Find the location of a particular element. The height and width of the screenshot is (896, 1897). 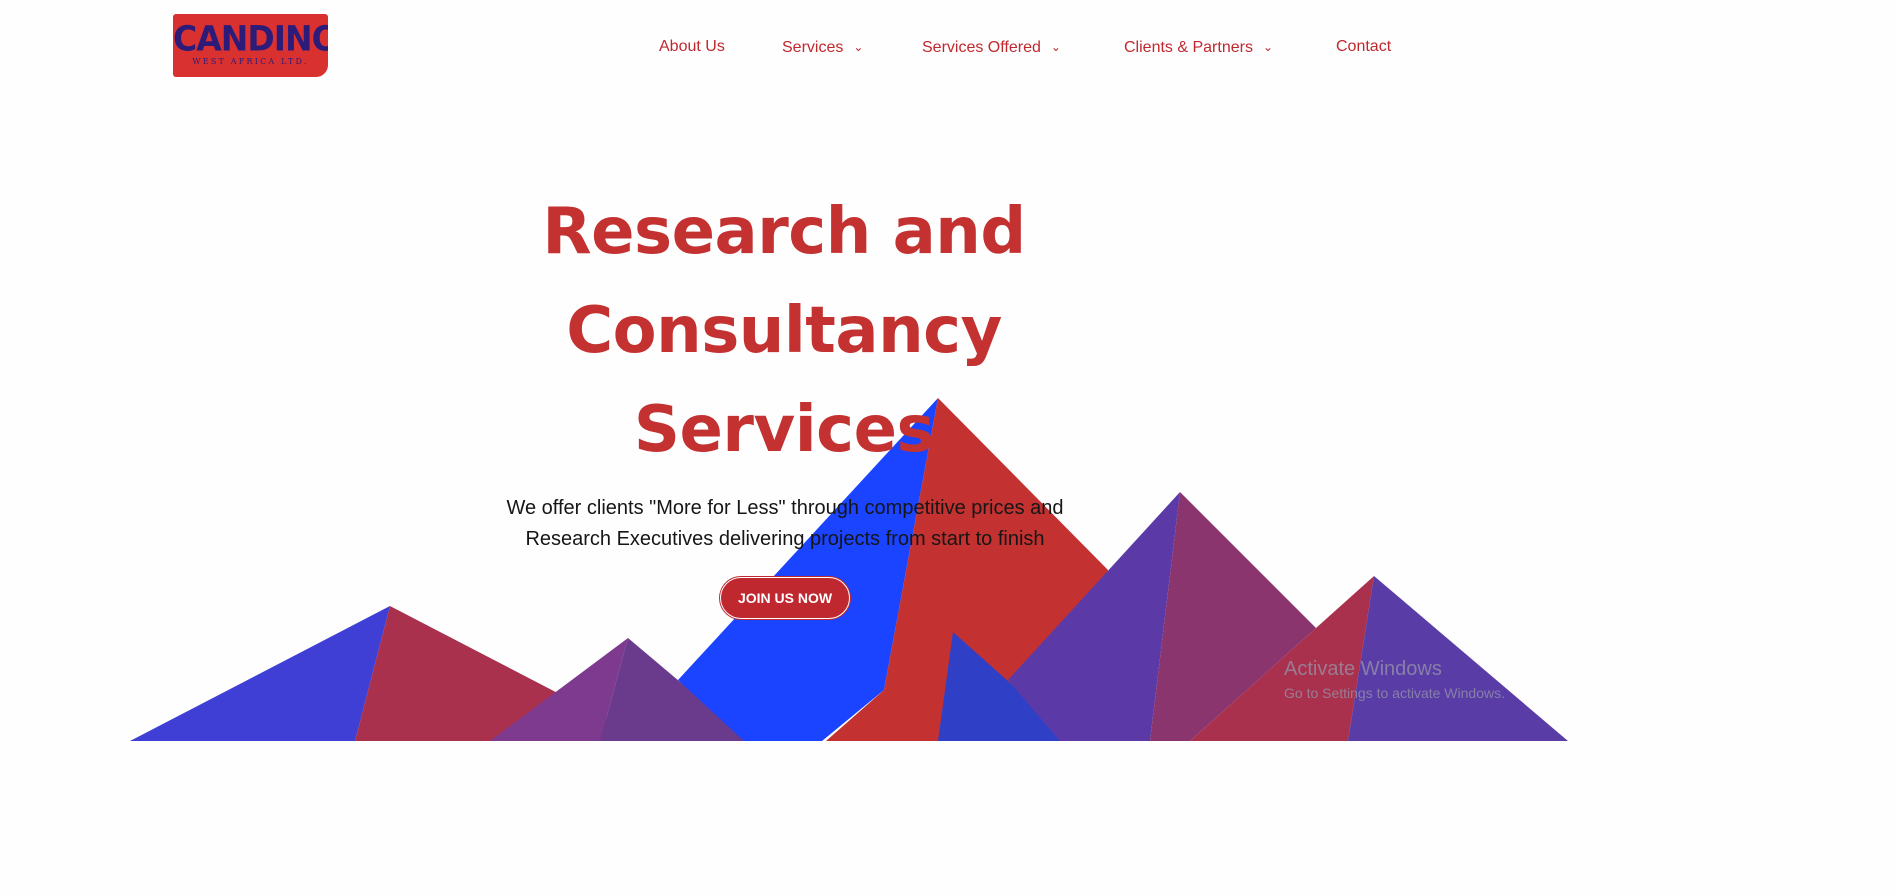

nav-label: Services is located at coordinates (813, 47).